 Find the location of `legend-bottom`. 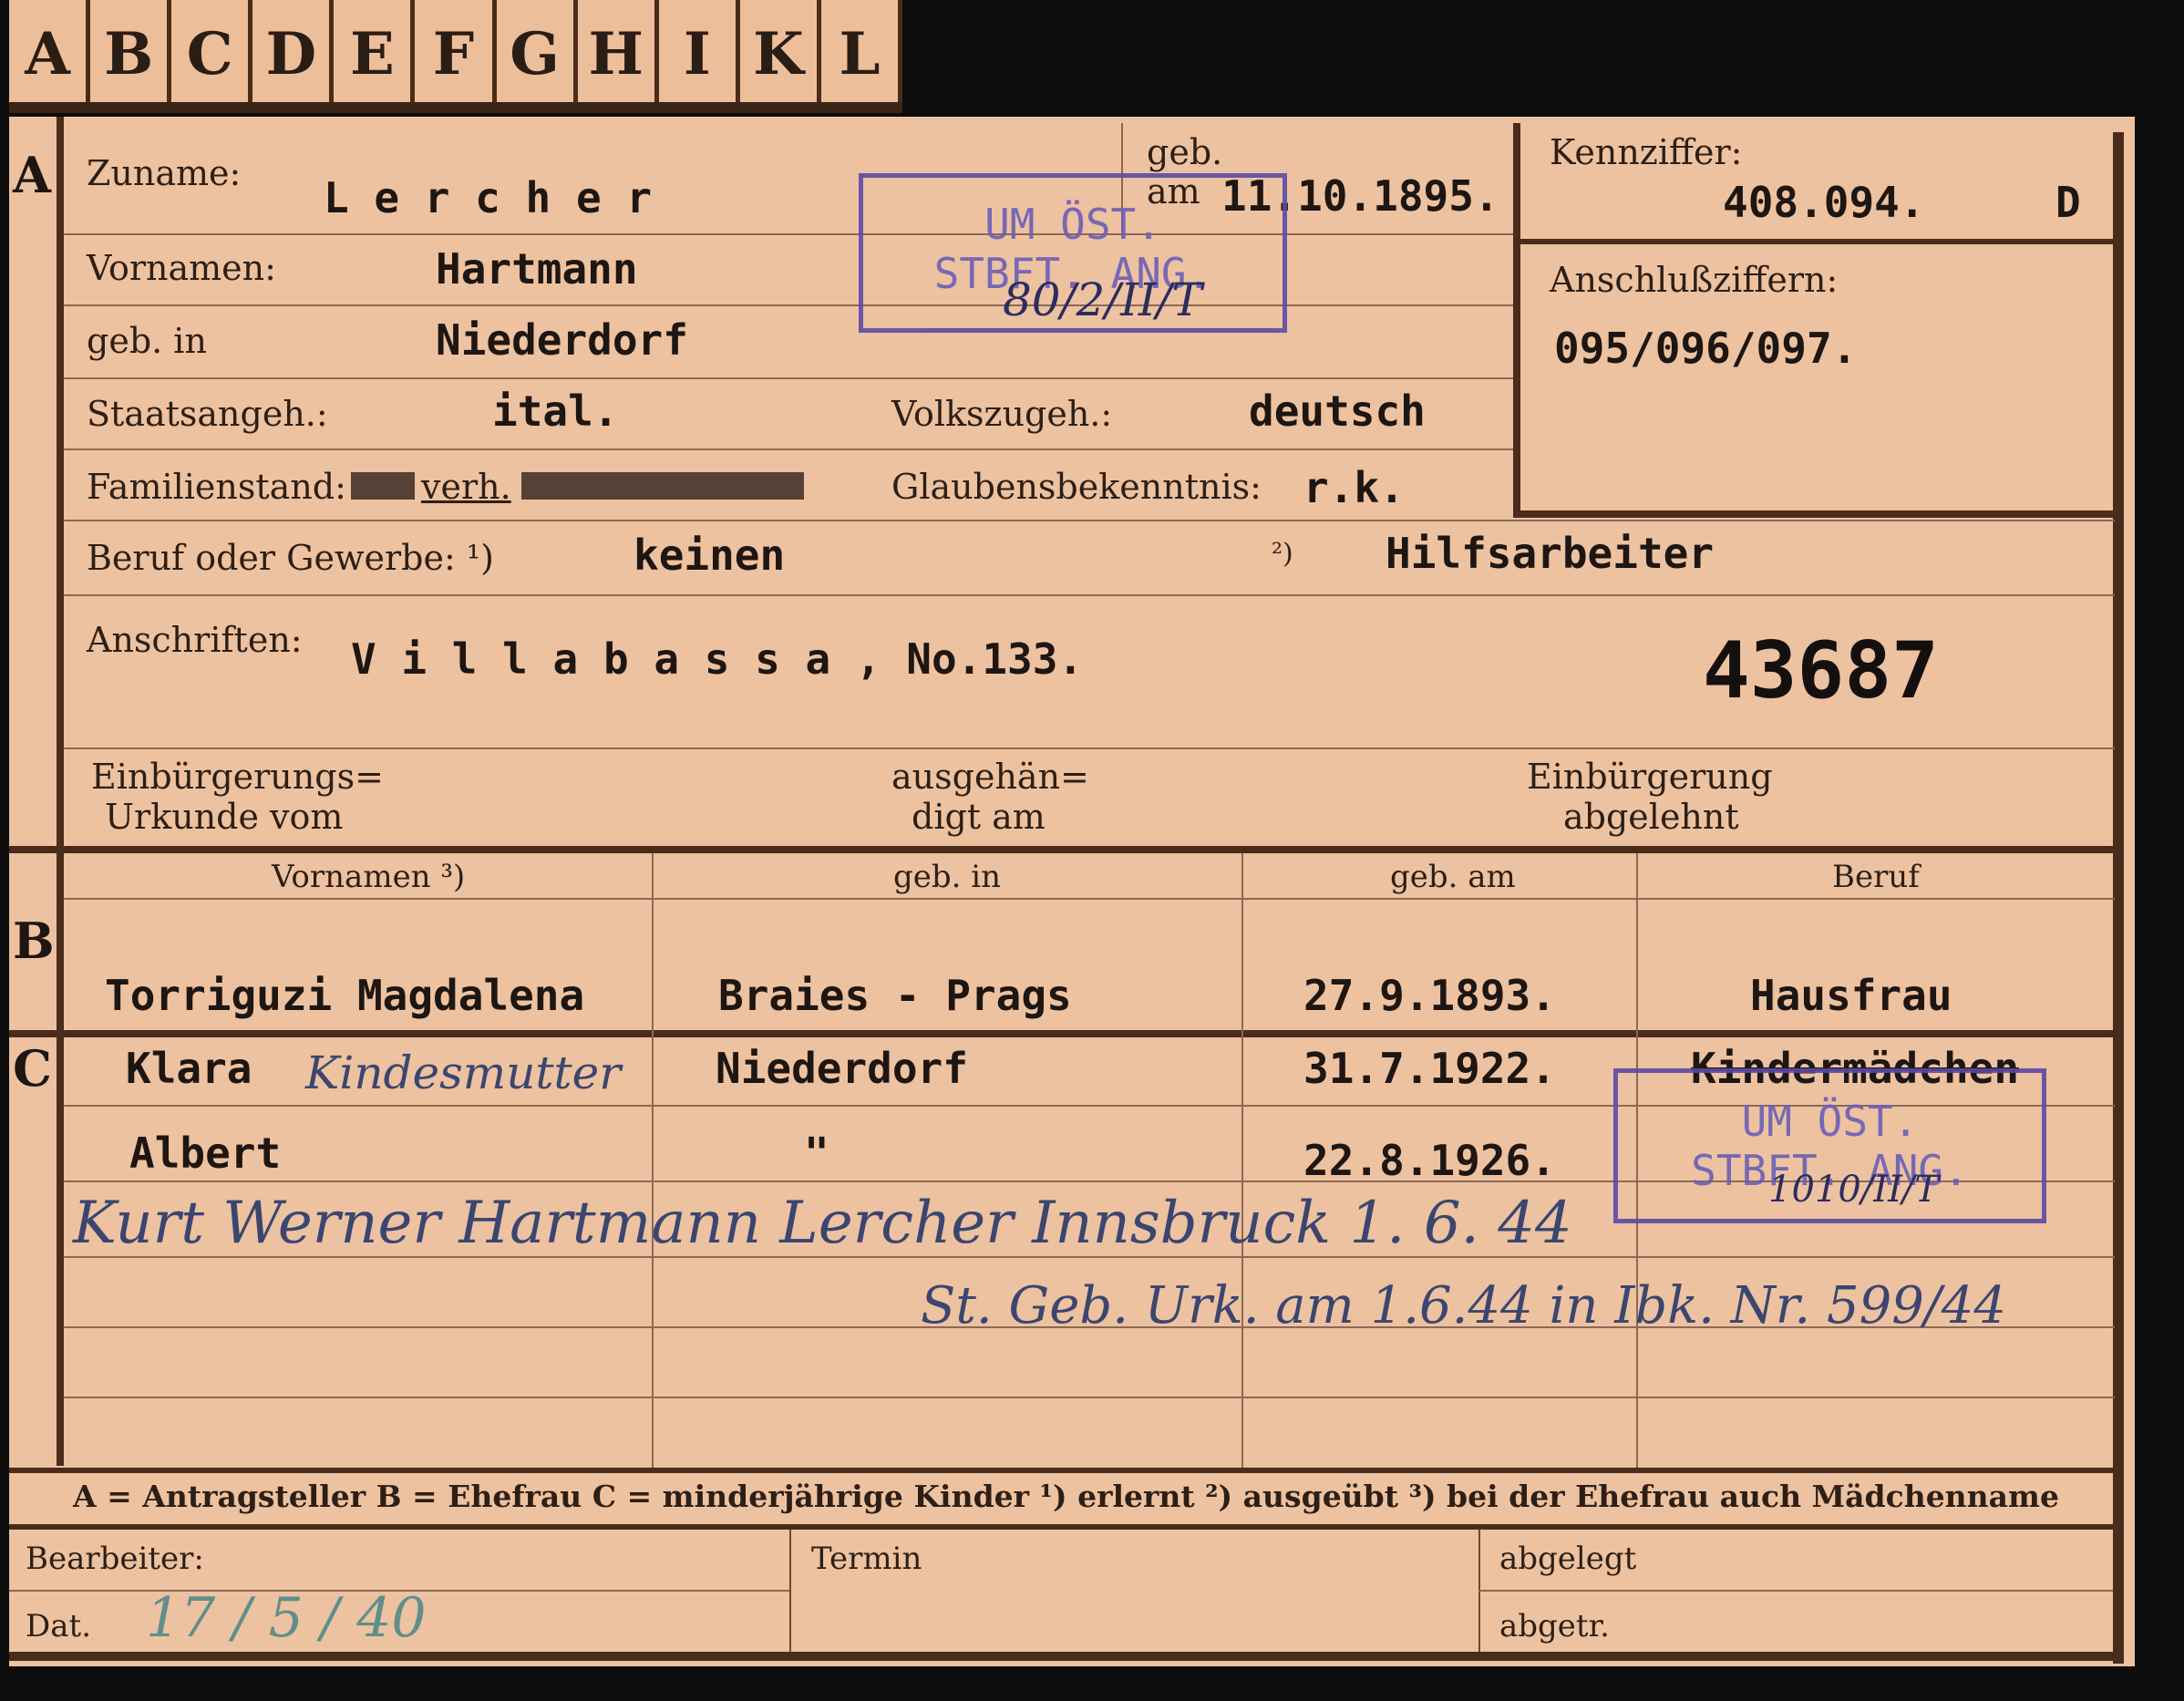

legend-bottom is located at coordinates (1062, 1527).